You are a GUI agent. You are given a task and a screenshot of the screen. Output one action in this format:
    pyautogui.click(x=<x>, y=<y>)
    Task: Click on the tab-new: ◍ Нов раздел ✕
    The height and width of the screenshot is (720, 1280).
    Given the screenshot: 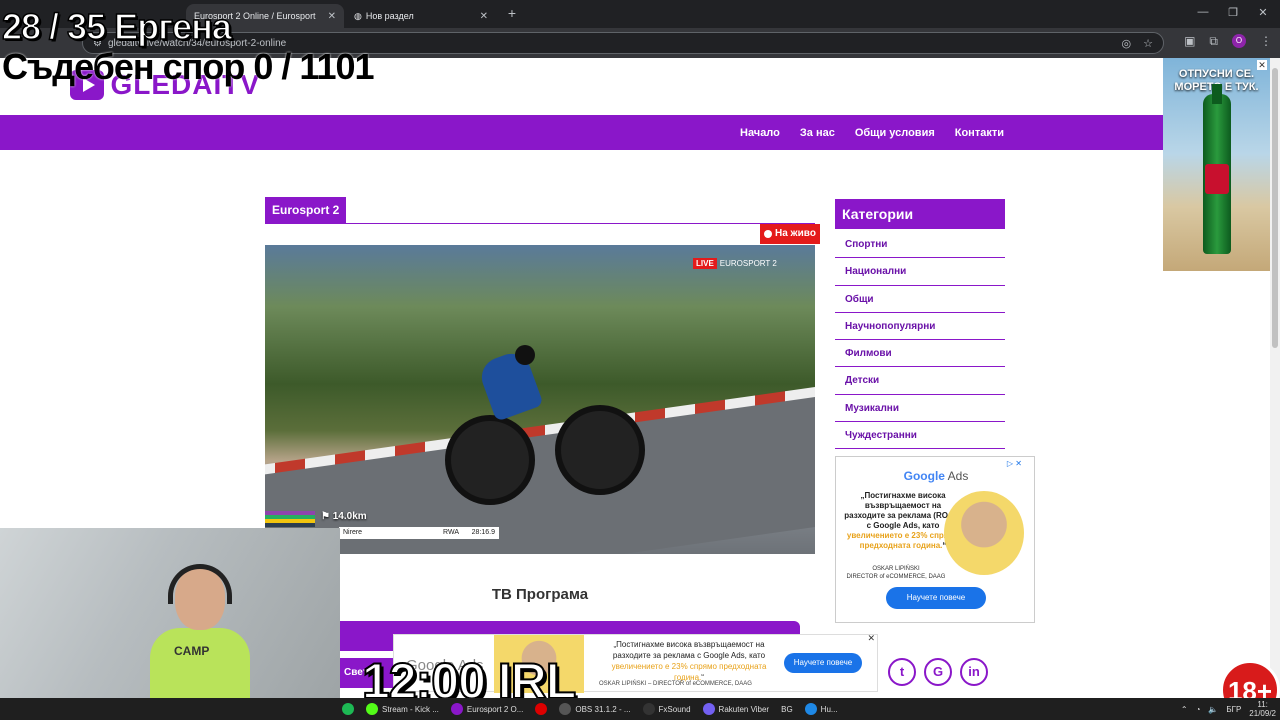 What is the action you would take?
    pyautogui.click(x=421, y=16)
    